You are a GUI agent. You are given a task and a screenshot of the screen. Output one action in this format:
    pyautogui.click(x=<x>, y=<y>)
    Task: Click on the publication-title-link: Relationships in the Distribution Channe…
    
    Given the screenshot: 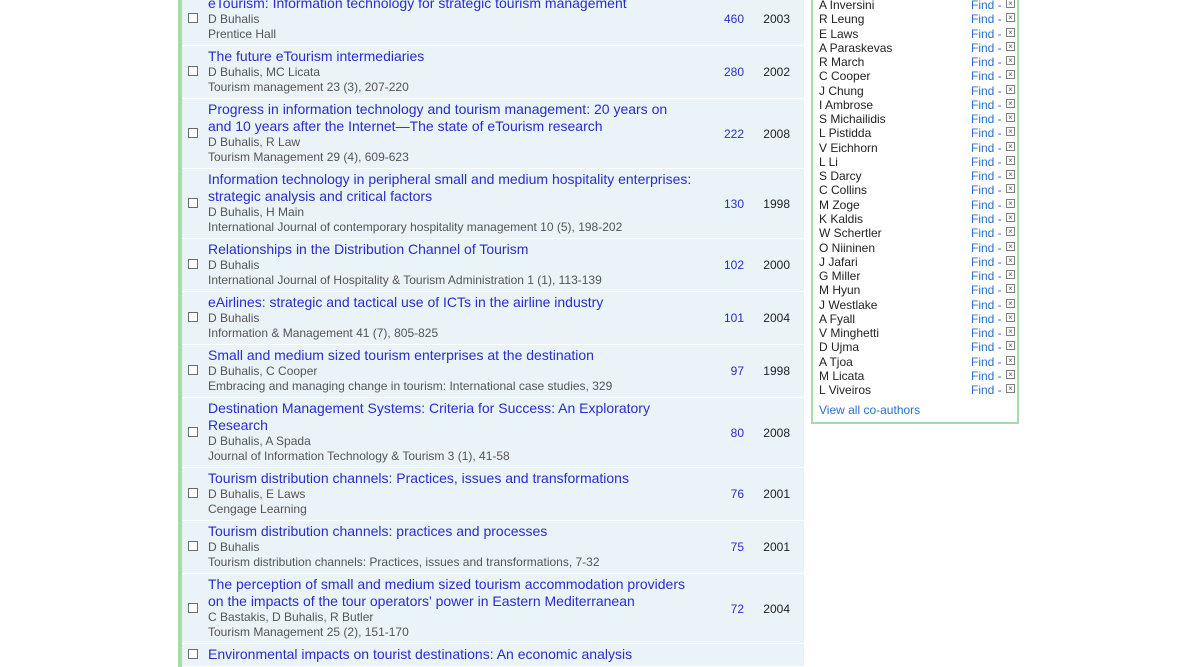 What is the action you would take?
    pyautogui.click(x=450, y=249)
    